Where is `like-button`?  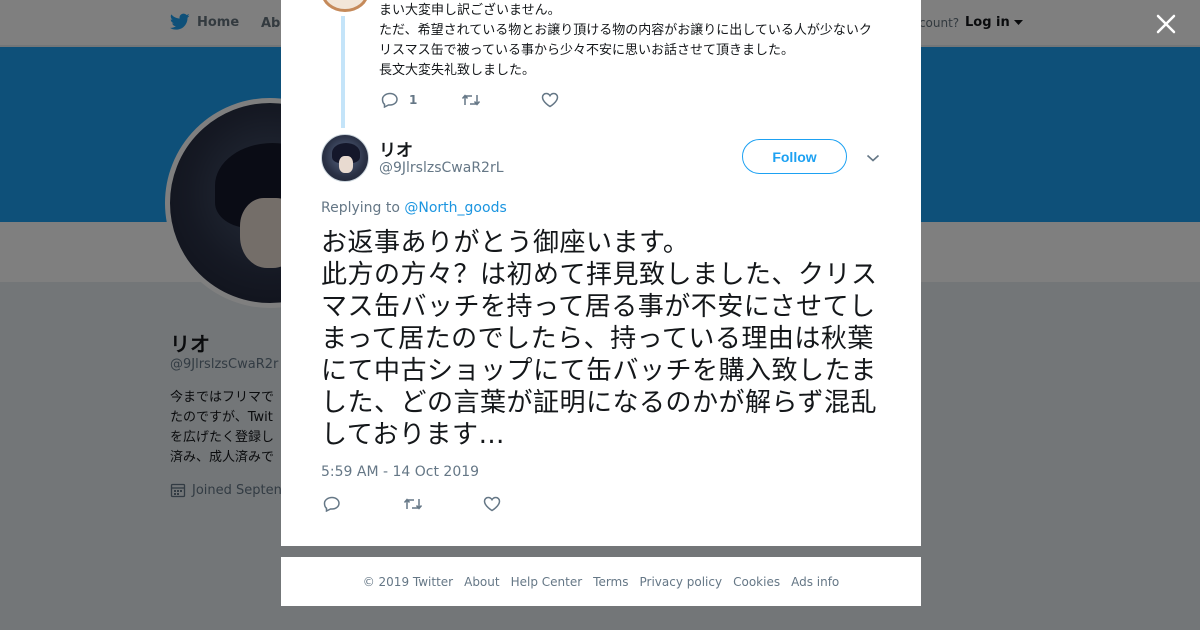 like-button is located at coordinates (581, 100).